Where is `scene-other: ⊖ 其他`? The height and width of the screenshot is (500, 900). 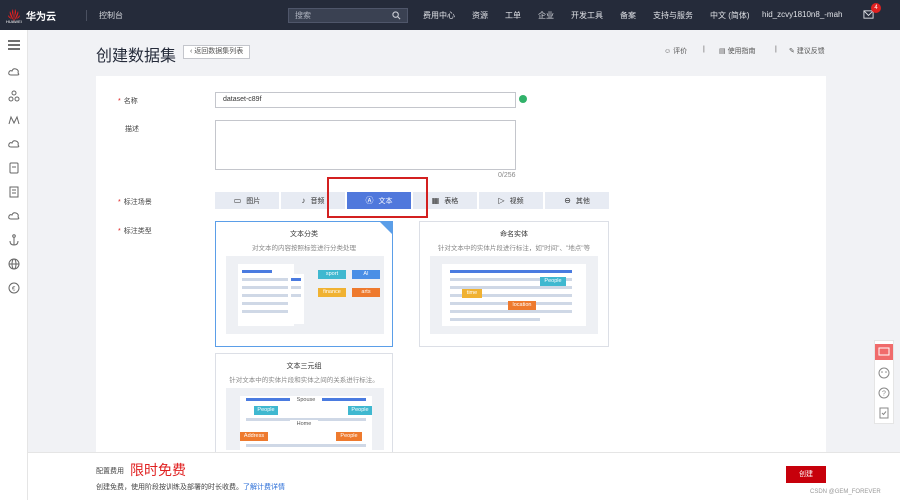
scene-other: ⊖ 其他 is located at coordinates (577, 200).